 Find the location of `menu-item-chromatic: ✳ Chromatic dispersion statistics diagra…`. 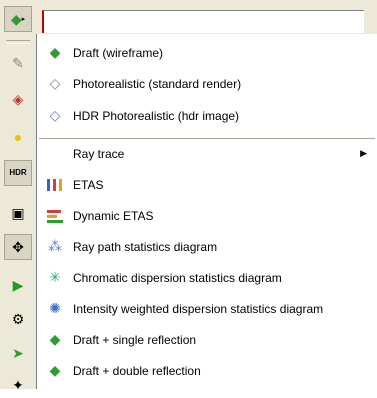

menu-item-chromatic: ✳ Chromatic dispersion statistics diagra… is located at coordinates (207, 277).